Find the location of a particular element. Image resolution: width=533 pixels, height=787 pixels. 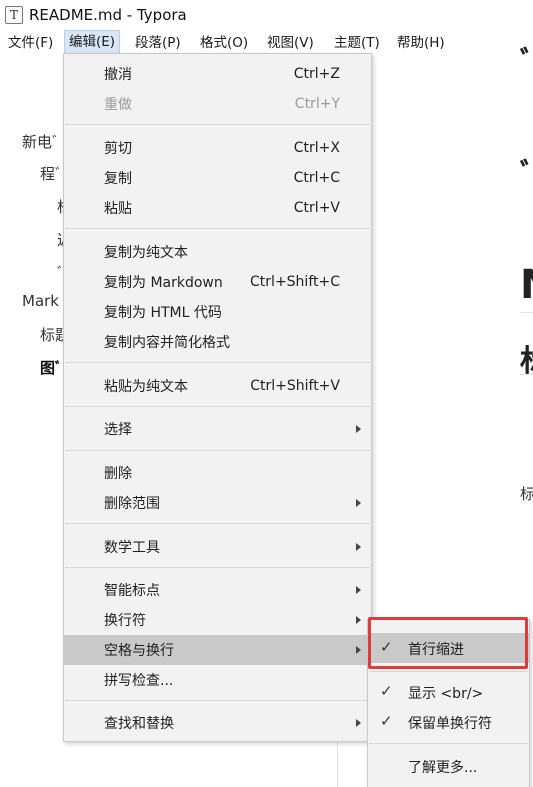

menu-view: 视图(V) is located at coordinates (290, 43).